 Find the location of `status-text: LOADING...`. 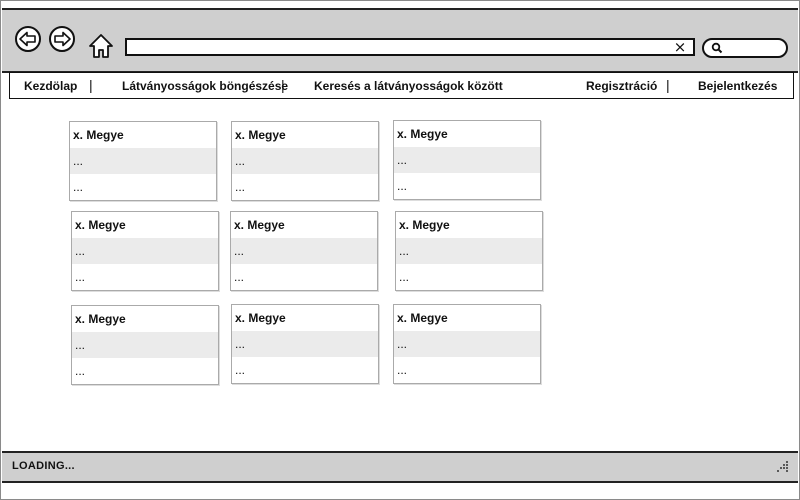

status-text: LOADING... is located at coordinates (43, 466).